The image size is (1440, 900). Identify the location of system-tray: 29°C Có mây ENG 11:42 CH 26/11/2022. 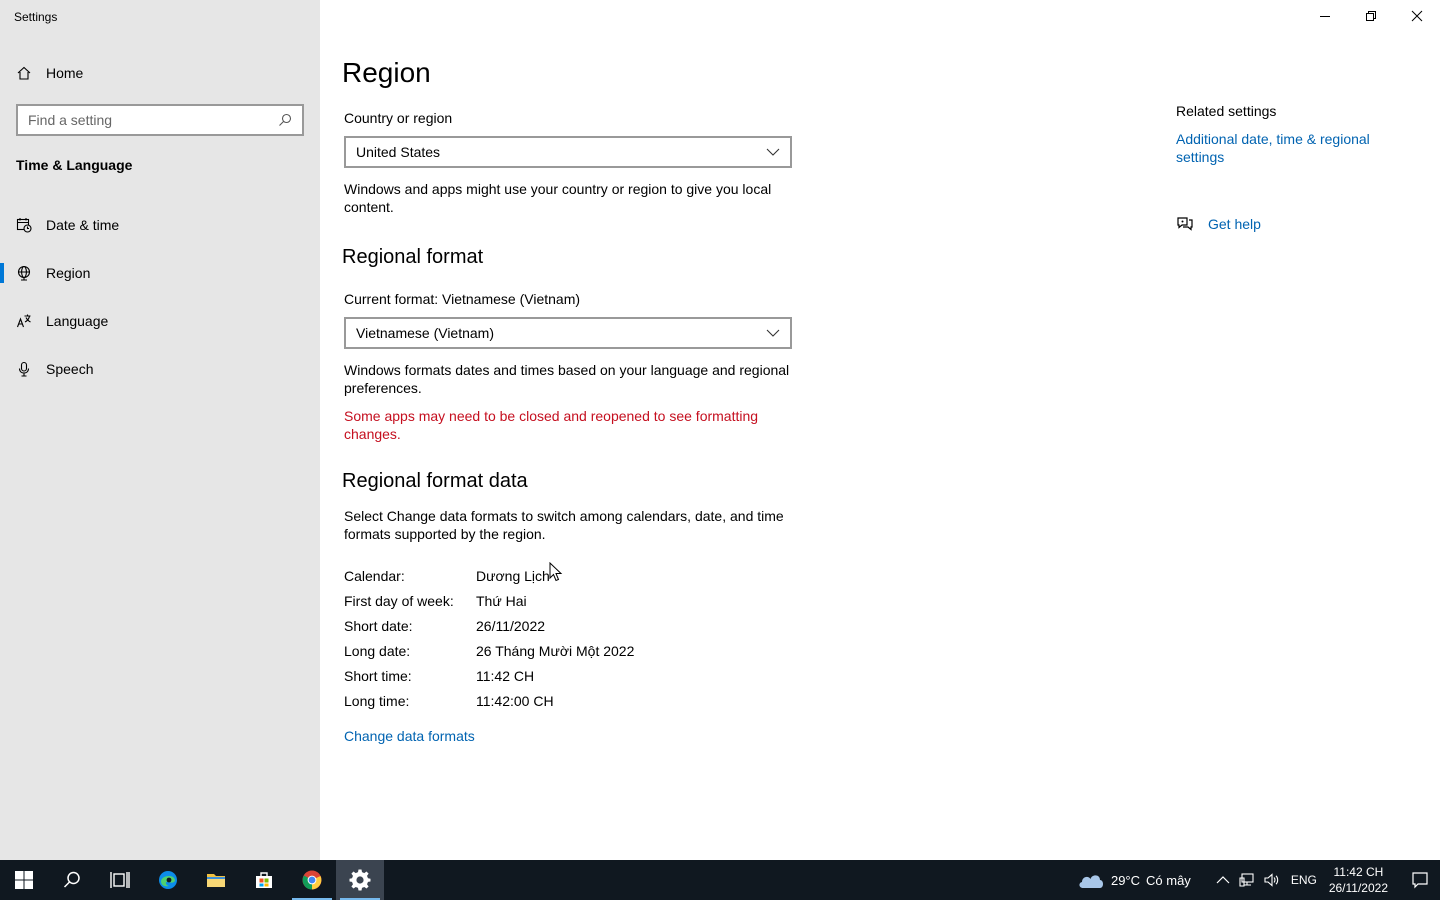
(1258, 880).